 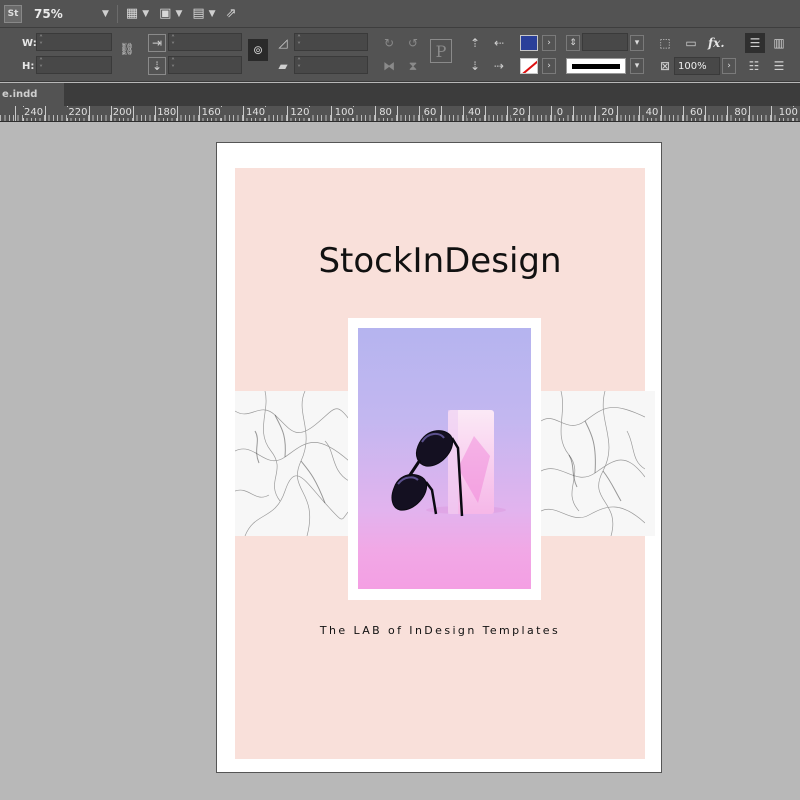 What do you see at coordinates (665, 43) in the screenshot?
I see `effects-icon: ⬚` at bounding box center [665, 43].